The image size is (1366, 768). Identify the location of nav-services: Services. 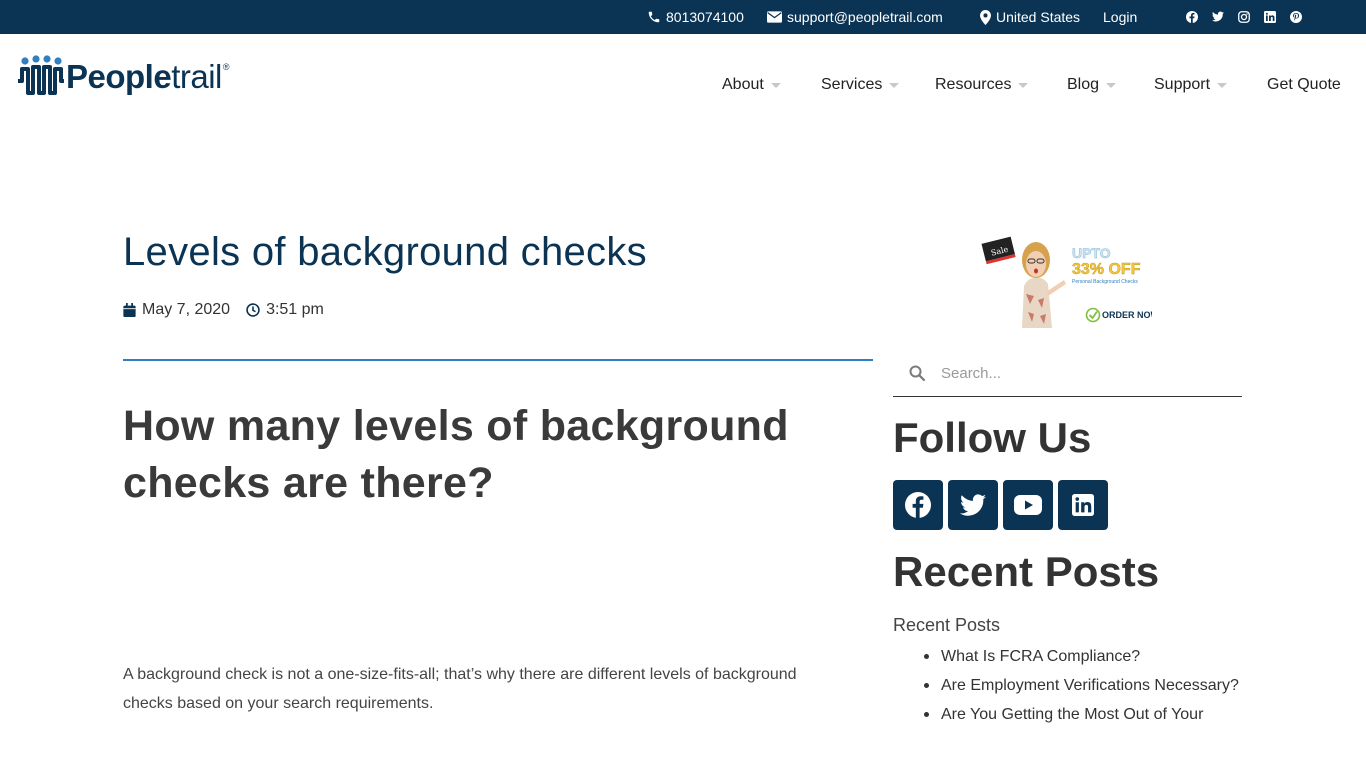
(860, 85).